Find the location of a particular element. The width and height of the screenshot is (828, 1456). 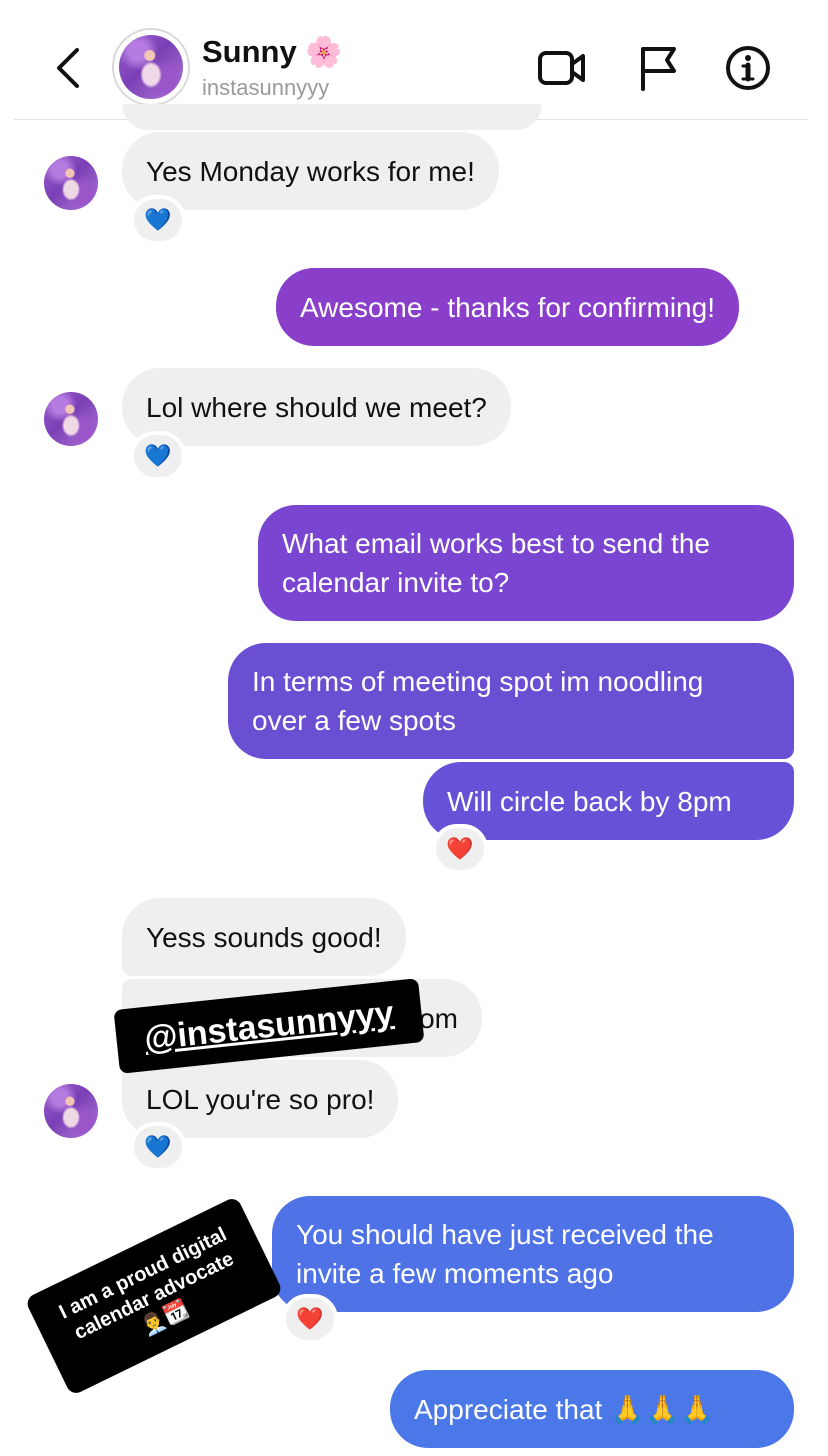

outgoing-message: Appreciate that 🙏🙏🙏 is located at coordinates (592, 1409).